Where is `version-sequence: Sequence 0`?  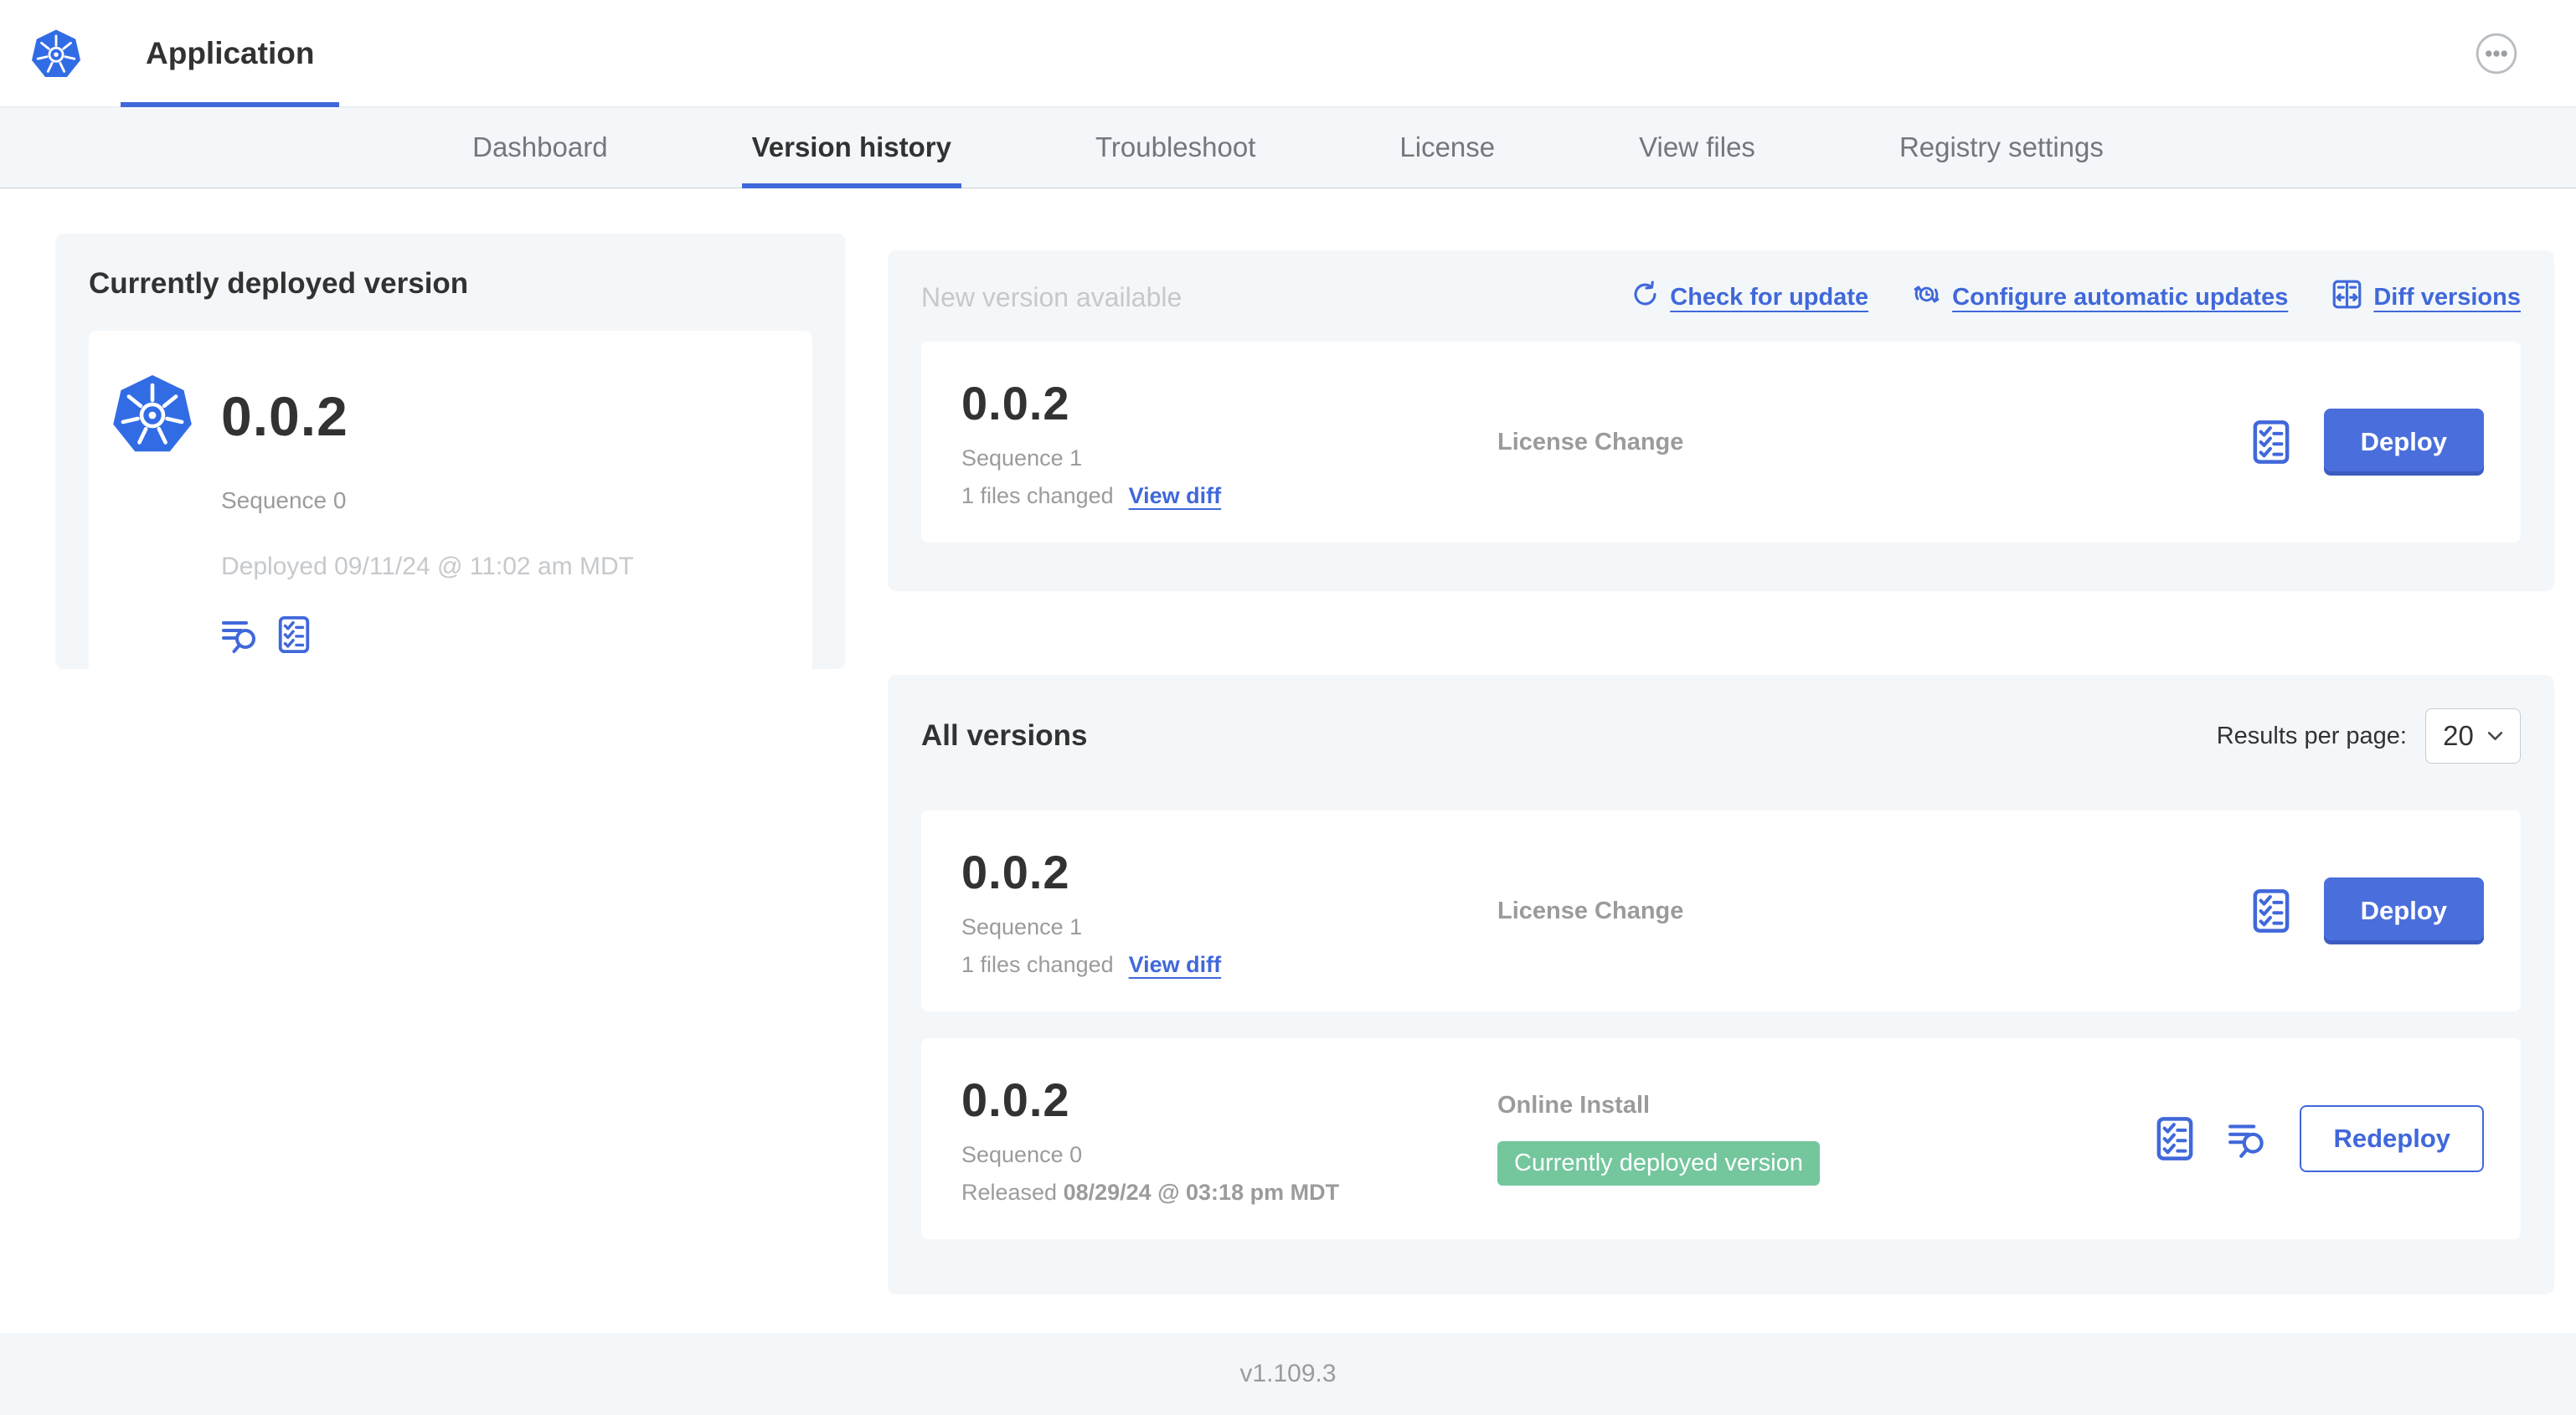
version-sequence: Sequence 0 is located at coordinates (1022, 1154).